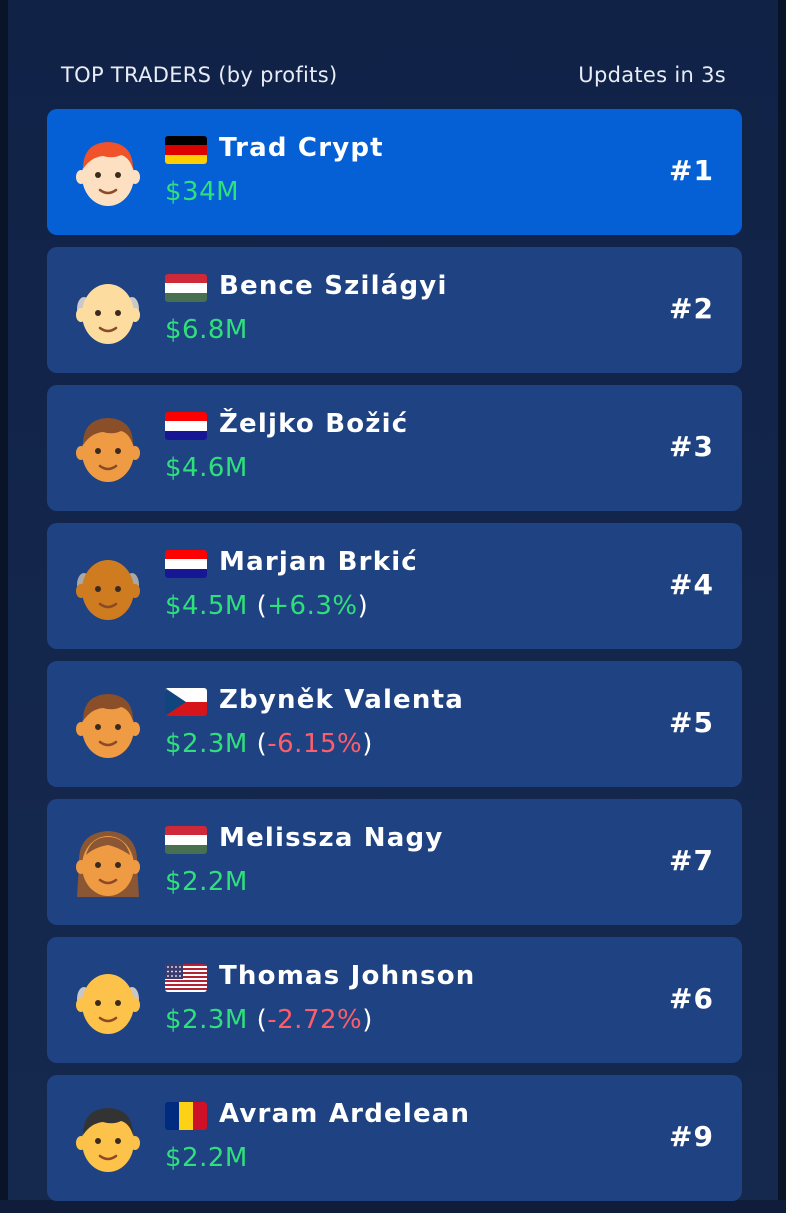 The height and width of the screenshot is (1213, 786). I want to click on trader-name: Avram Ardelean, so click(345, 1114).